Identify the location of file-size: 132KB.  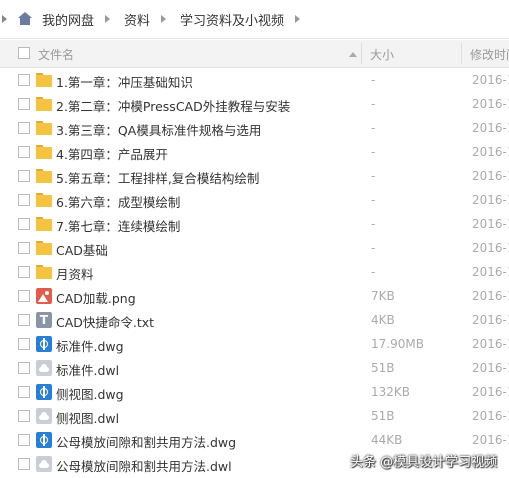
(391, 392).